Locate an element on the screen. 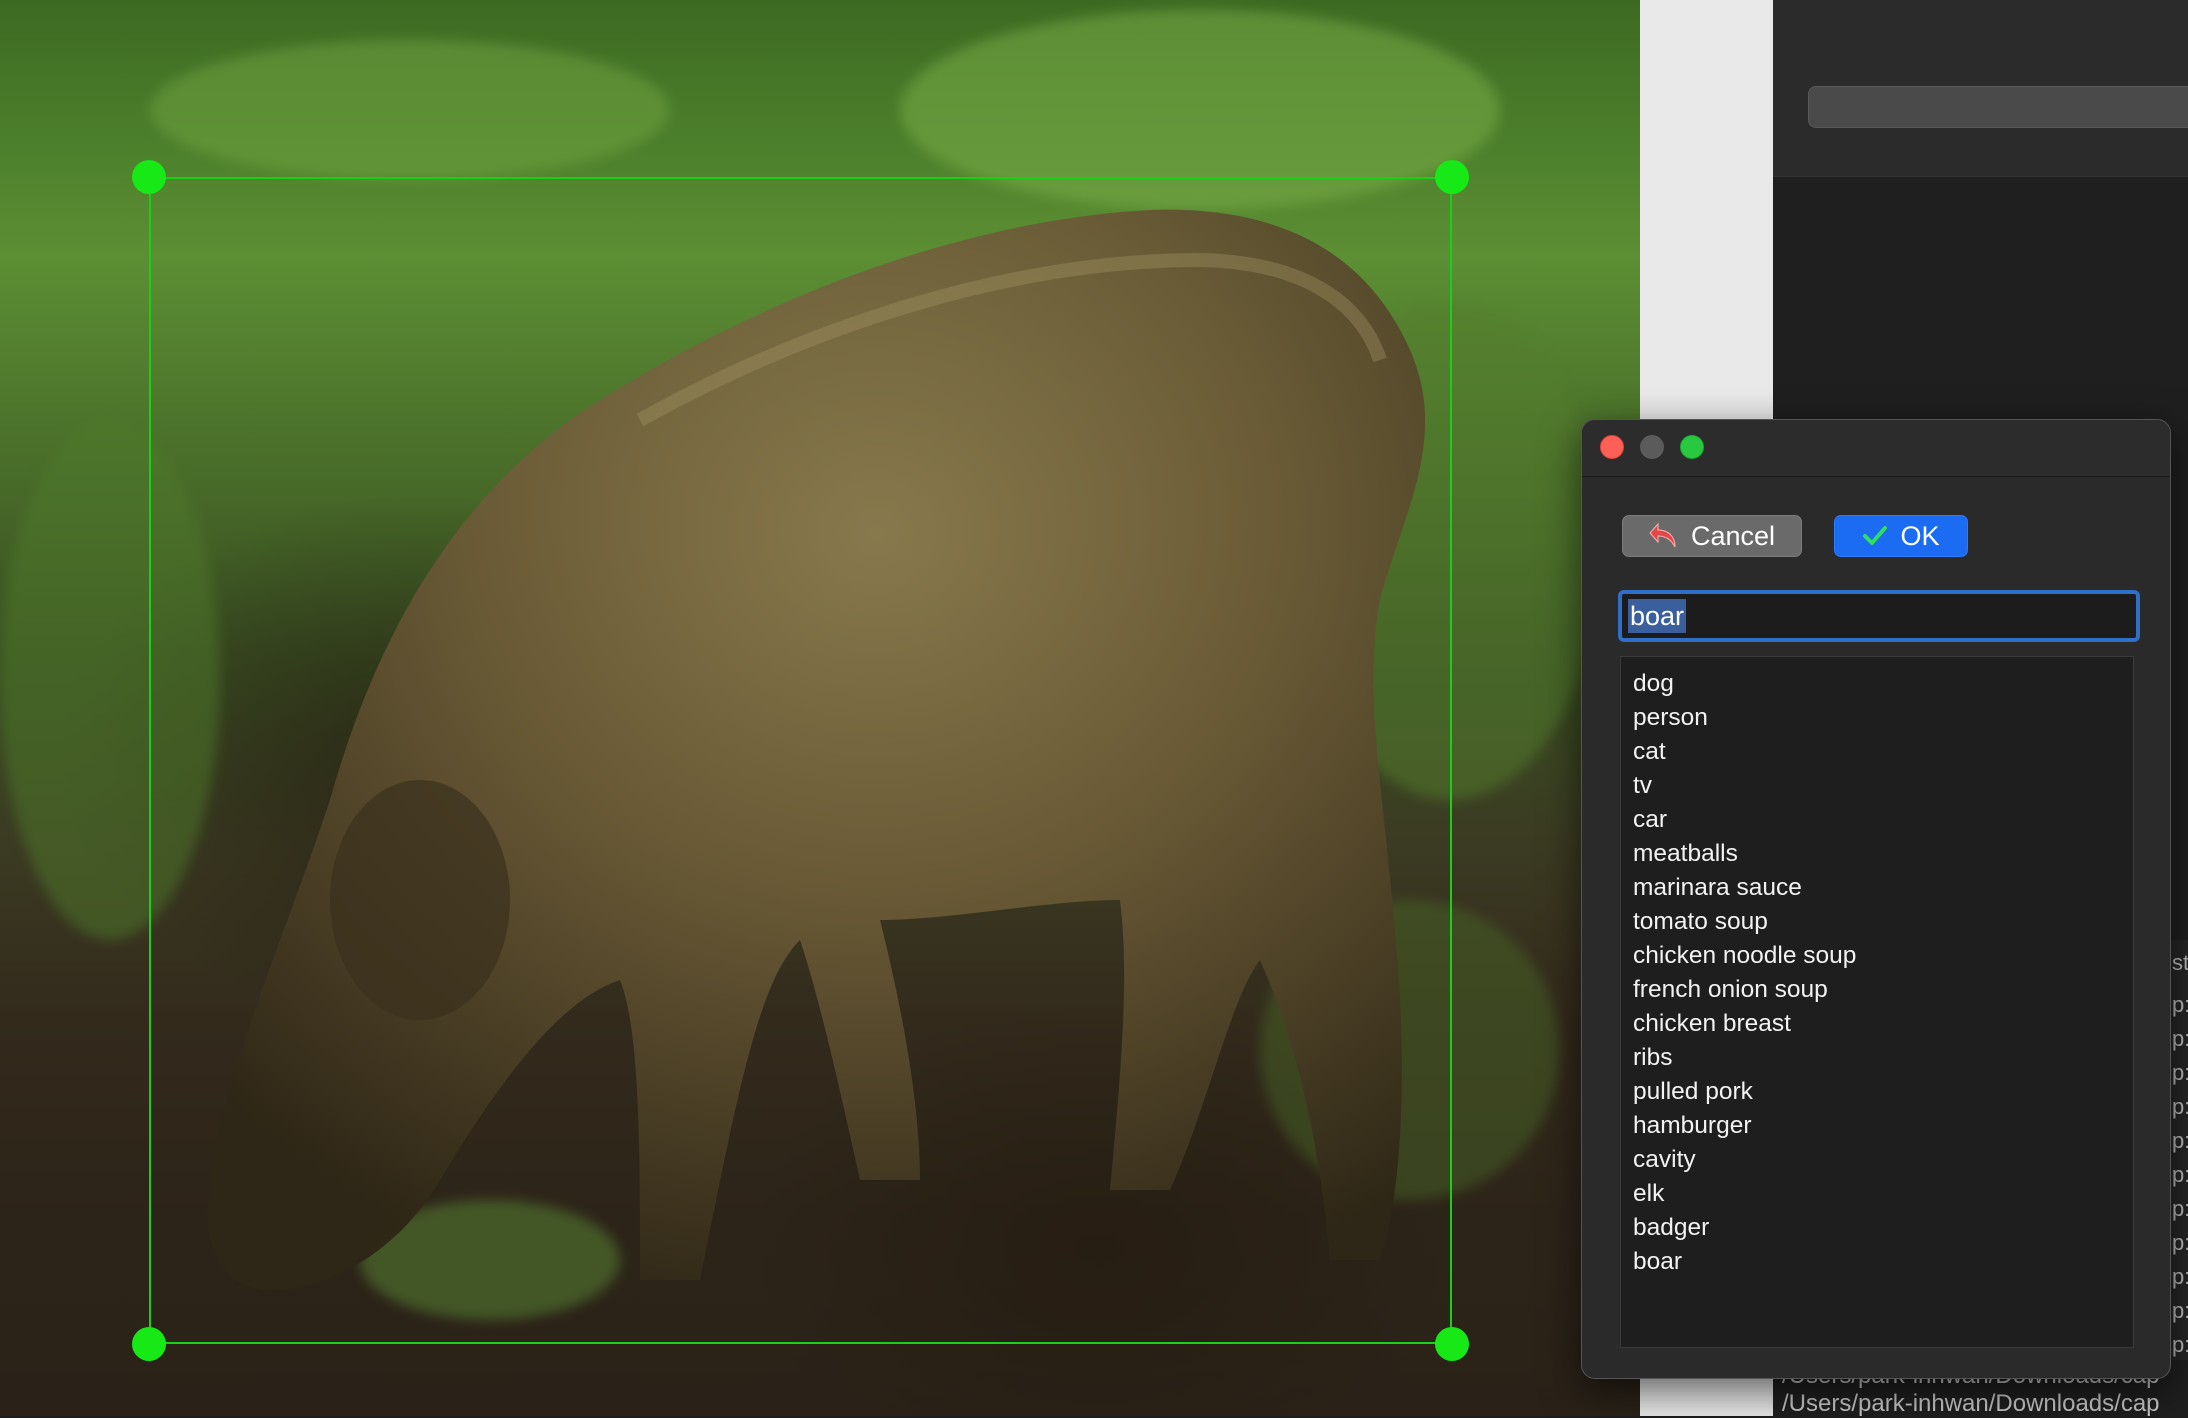 Image resolution: width=2188 pixels, height=1418 pixels. list-item: boar is located at coordinates (1883, 1262).